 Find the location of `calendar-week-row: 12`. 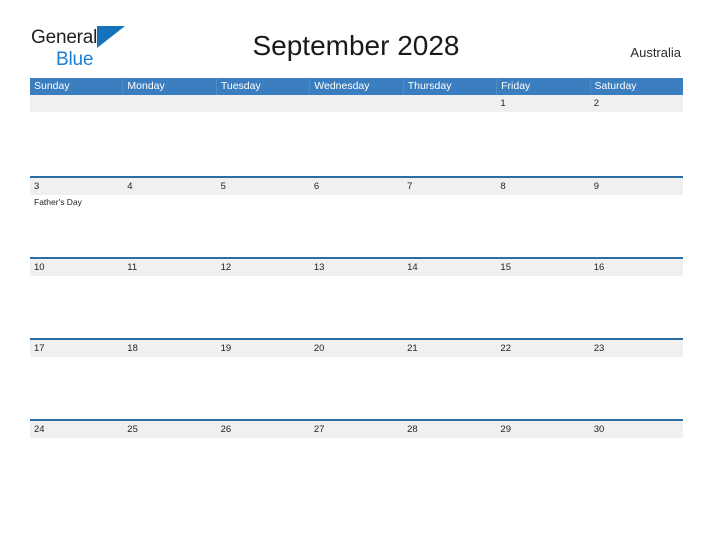

calendar-week-row: 12 is located at coordinates (356, 135).